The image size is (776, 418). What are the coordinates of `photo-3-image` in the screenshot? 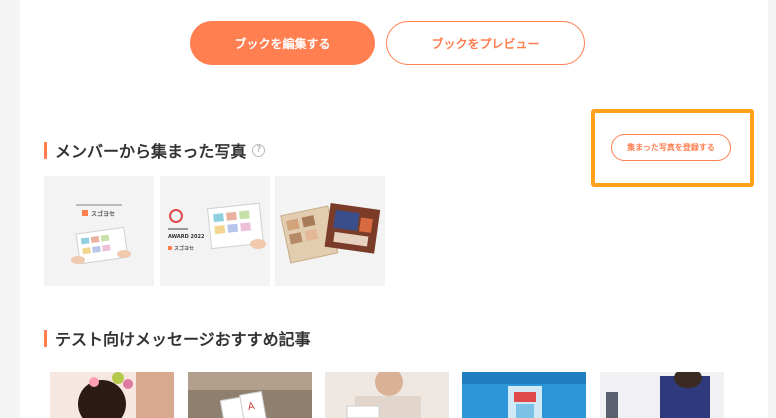 It's located at (330, 231).